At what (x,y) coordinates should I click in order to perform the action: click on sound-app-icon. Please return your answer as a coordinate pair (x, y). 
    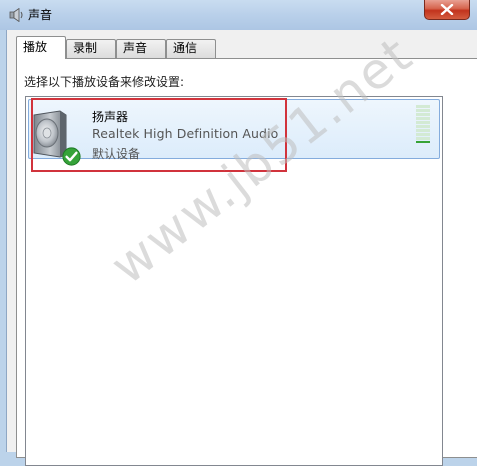
    Looking at the image, I should click on (17, 15).